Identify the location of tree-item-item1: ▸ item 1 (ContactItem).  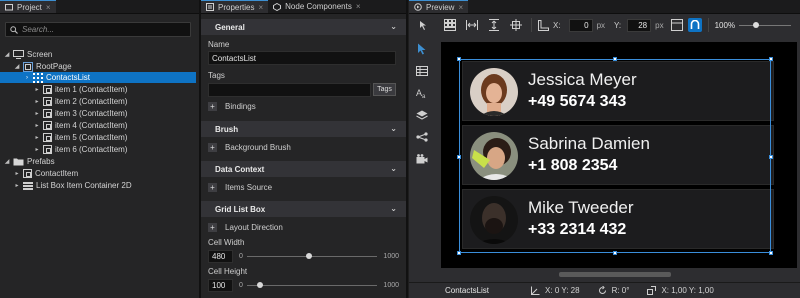
(80, 89).